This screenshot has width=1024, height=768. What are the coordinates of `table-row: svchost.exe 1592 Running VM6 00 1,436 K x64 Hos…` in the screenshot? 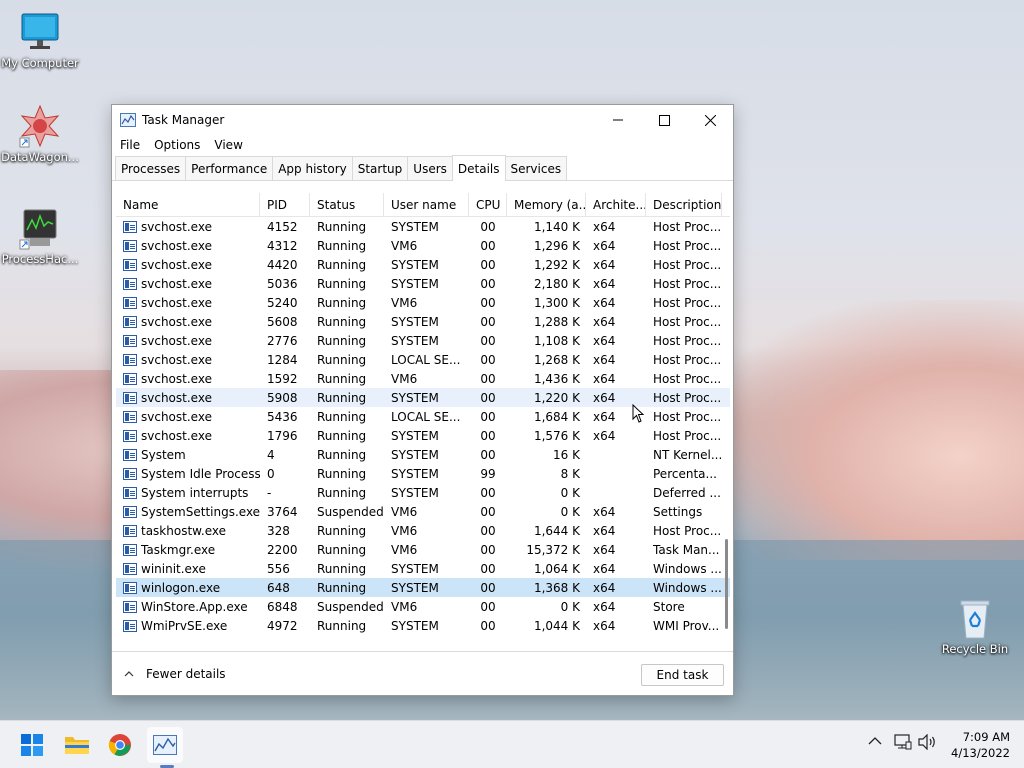 It's located at (423, 378).